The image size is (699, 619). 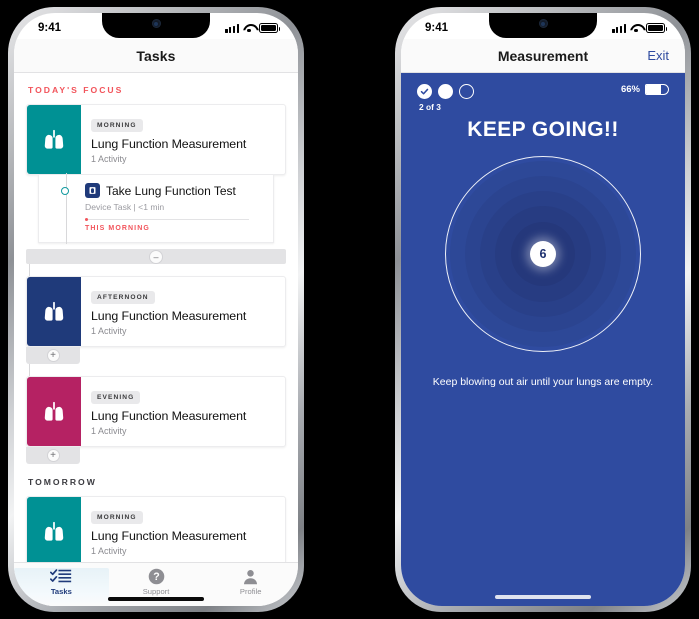 What do you see at coordinates (65, 191) in the screenshot?
I see `task-radio-icon` at bounding box center [65, 191].